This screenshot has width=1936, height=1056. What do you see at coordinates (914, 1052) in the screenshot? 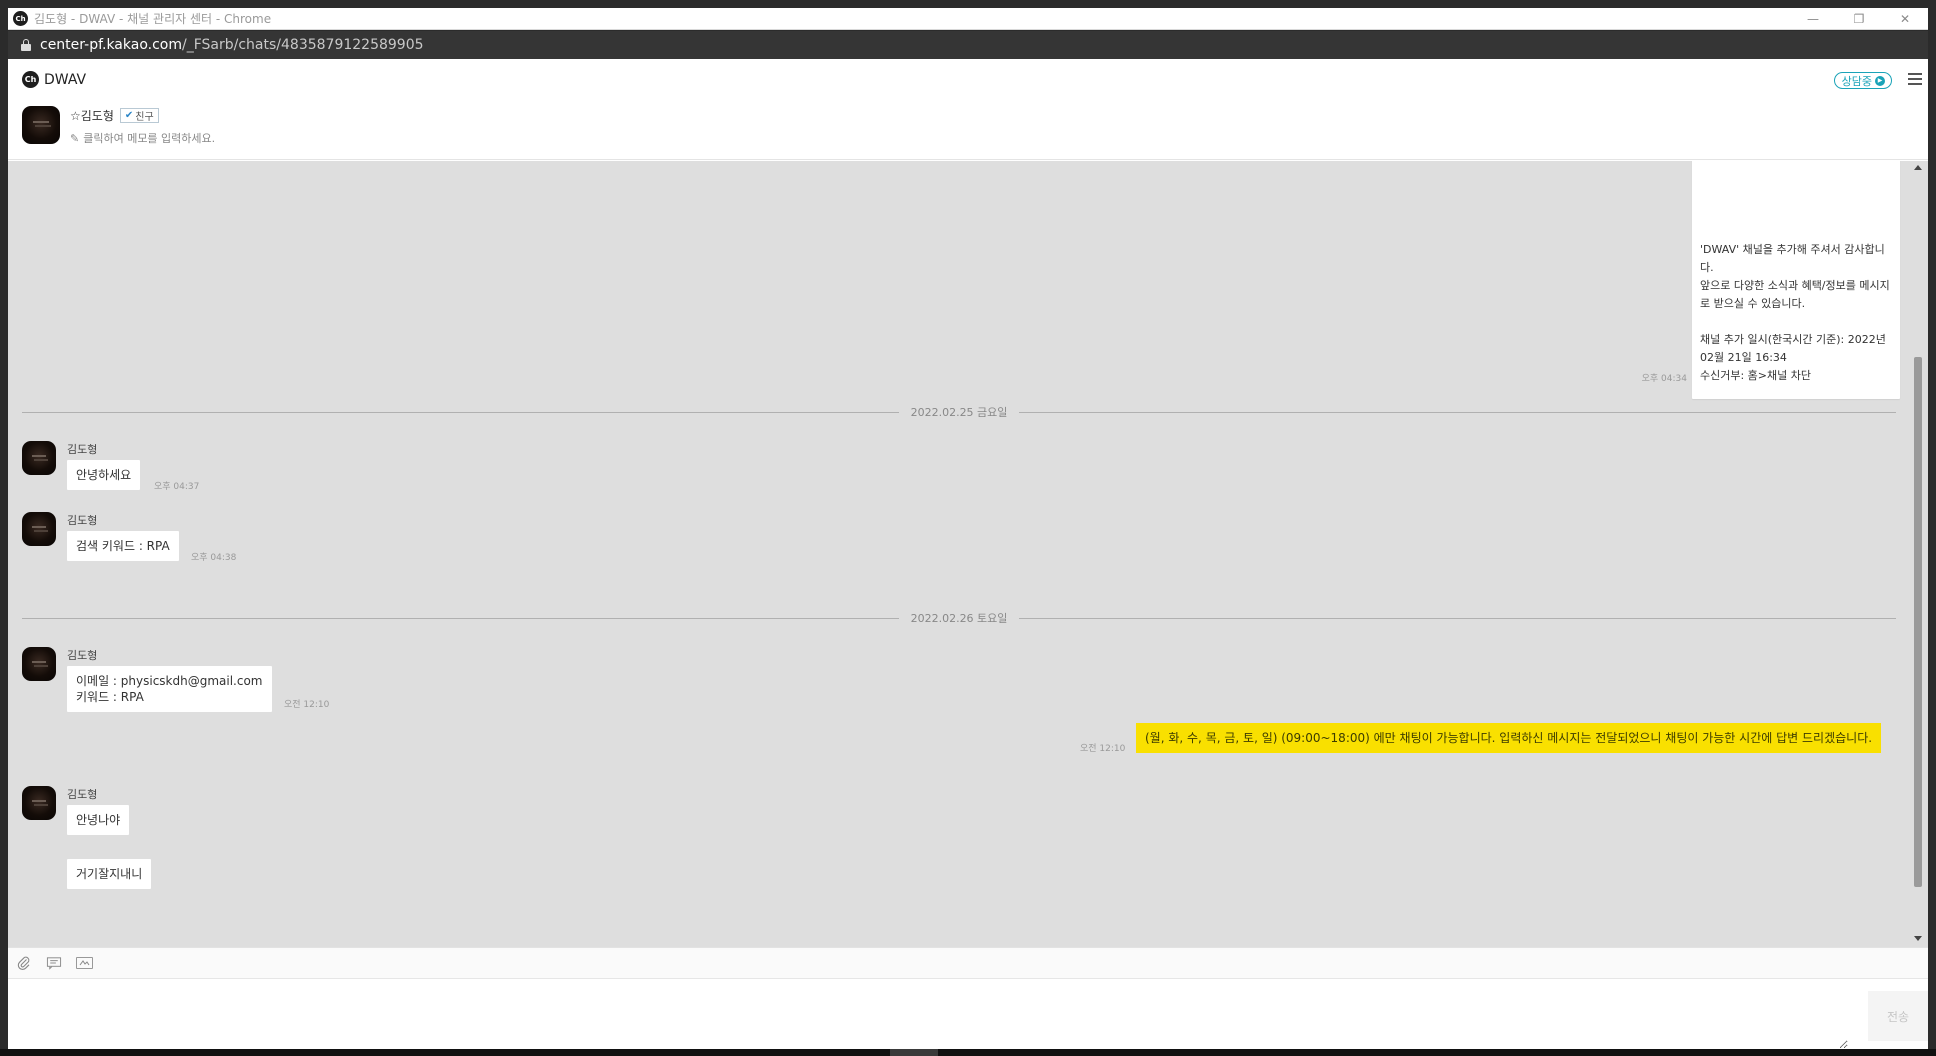
I see `taskbar-active-app` at bounding box center [914, 1052].